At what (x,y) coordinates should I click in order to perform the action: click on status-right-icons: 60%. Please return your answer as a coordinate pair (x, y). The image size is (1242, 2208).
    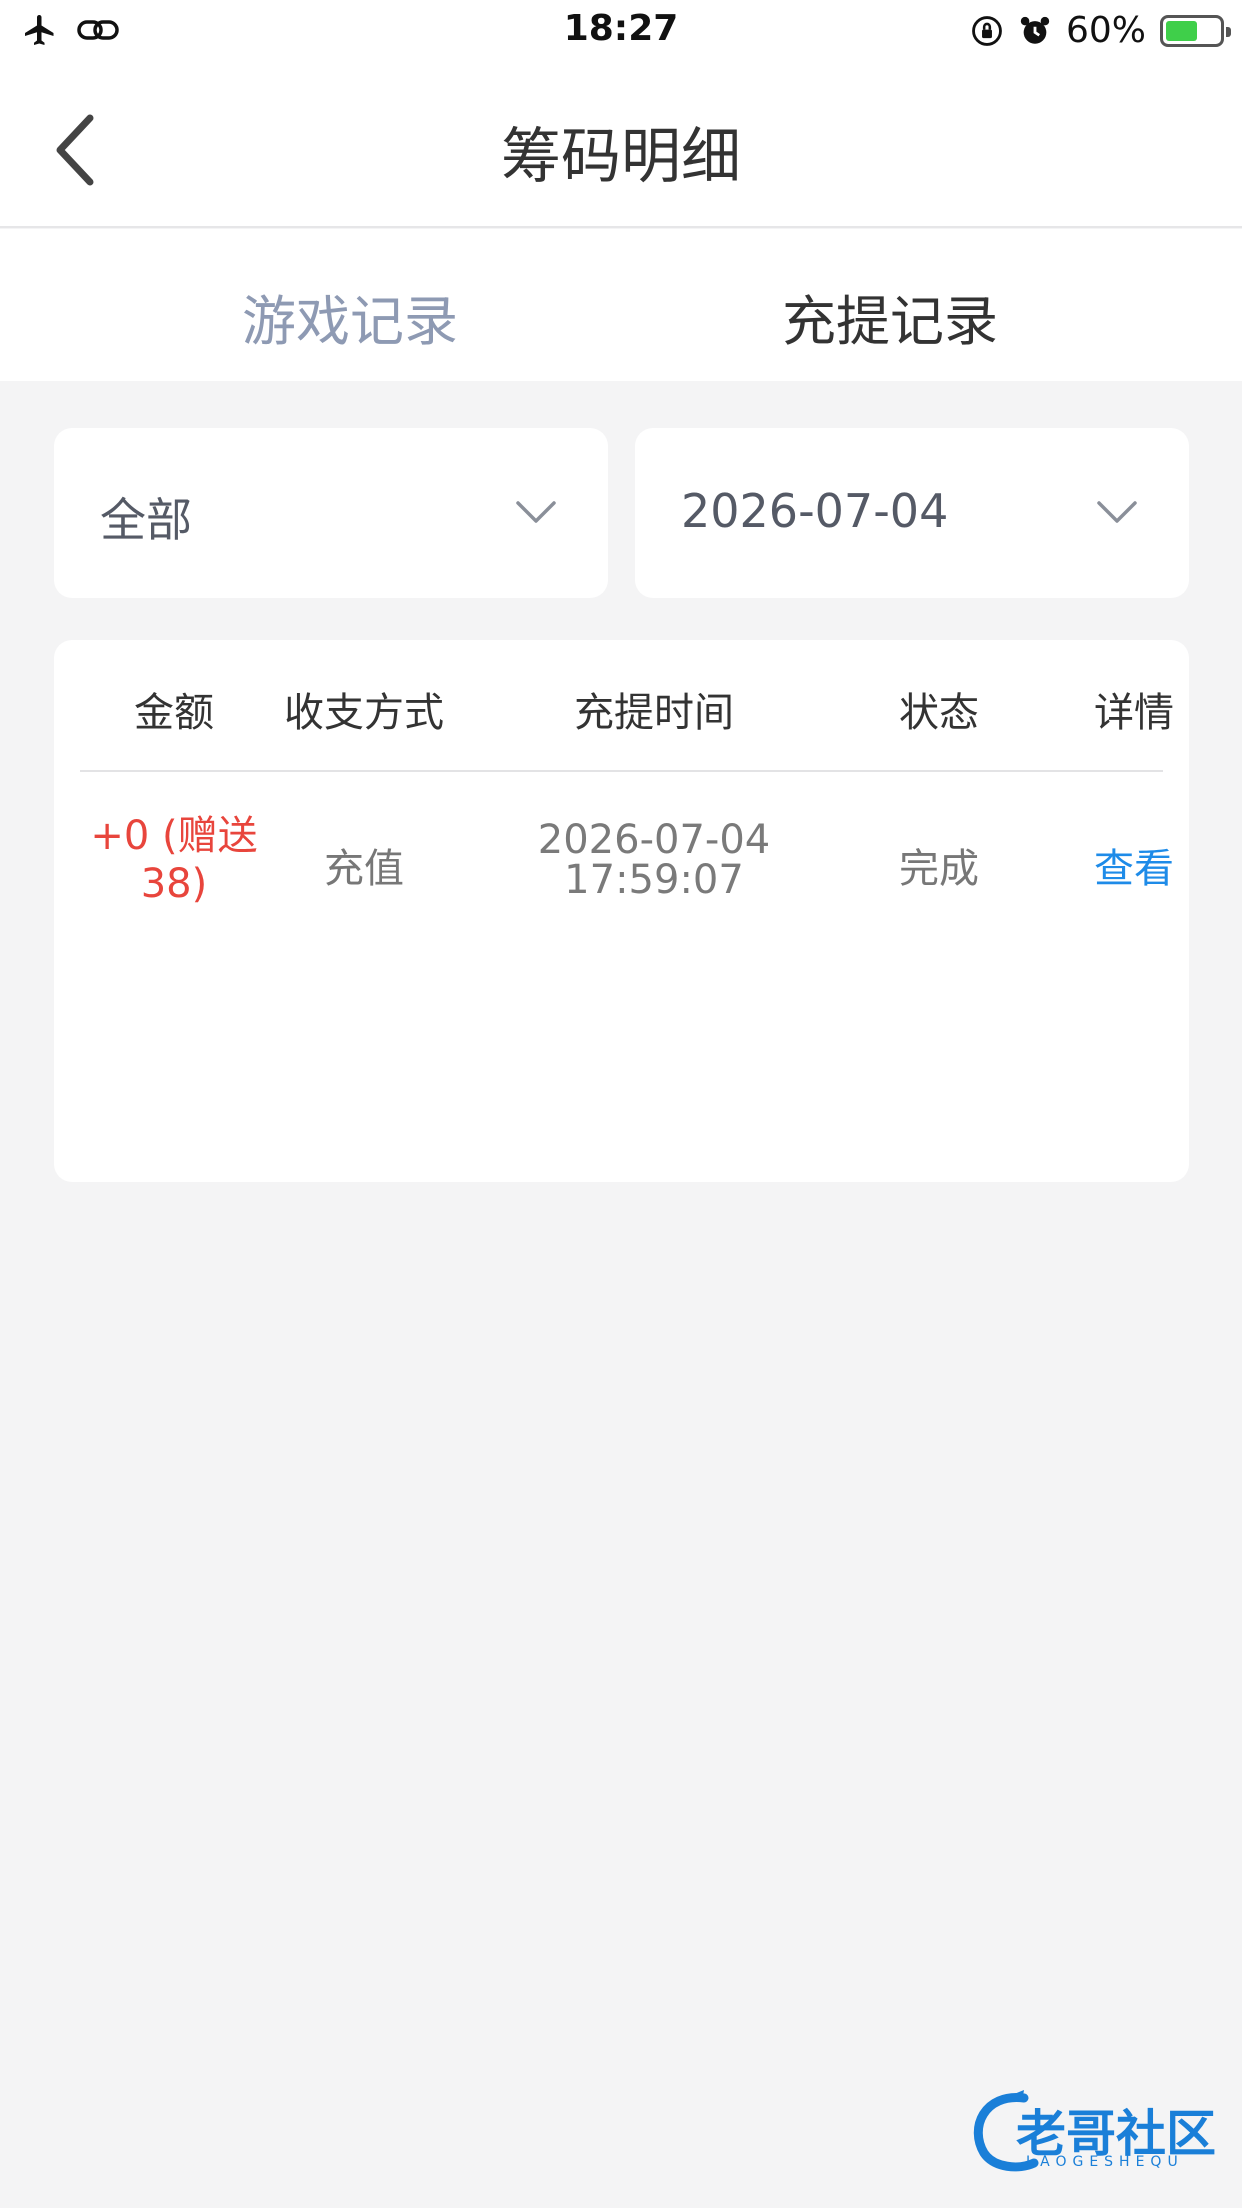
    Looking at the image, I should click on (1100, 30).